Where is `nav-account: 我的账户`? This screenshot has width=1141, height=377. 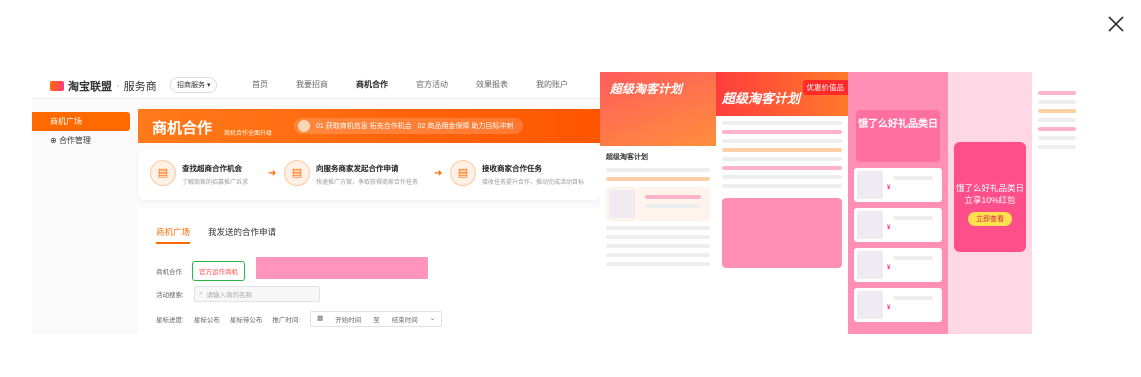 nav-account: 我的账户 is located at coordinates (552, 84).